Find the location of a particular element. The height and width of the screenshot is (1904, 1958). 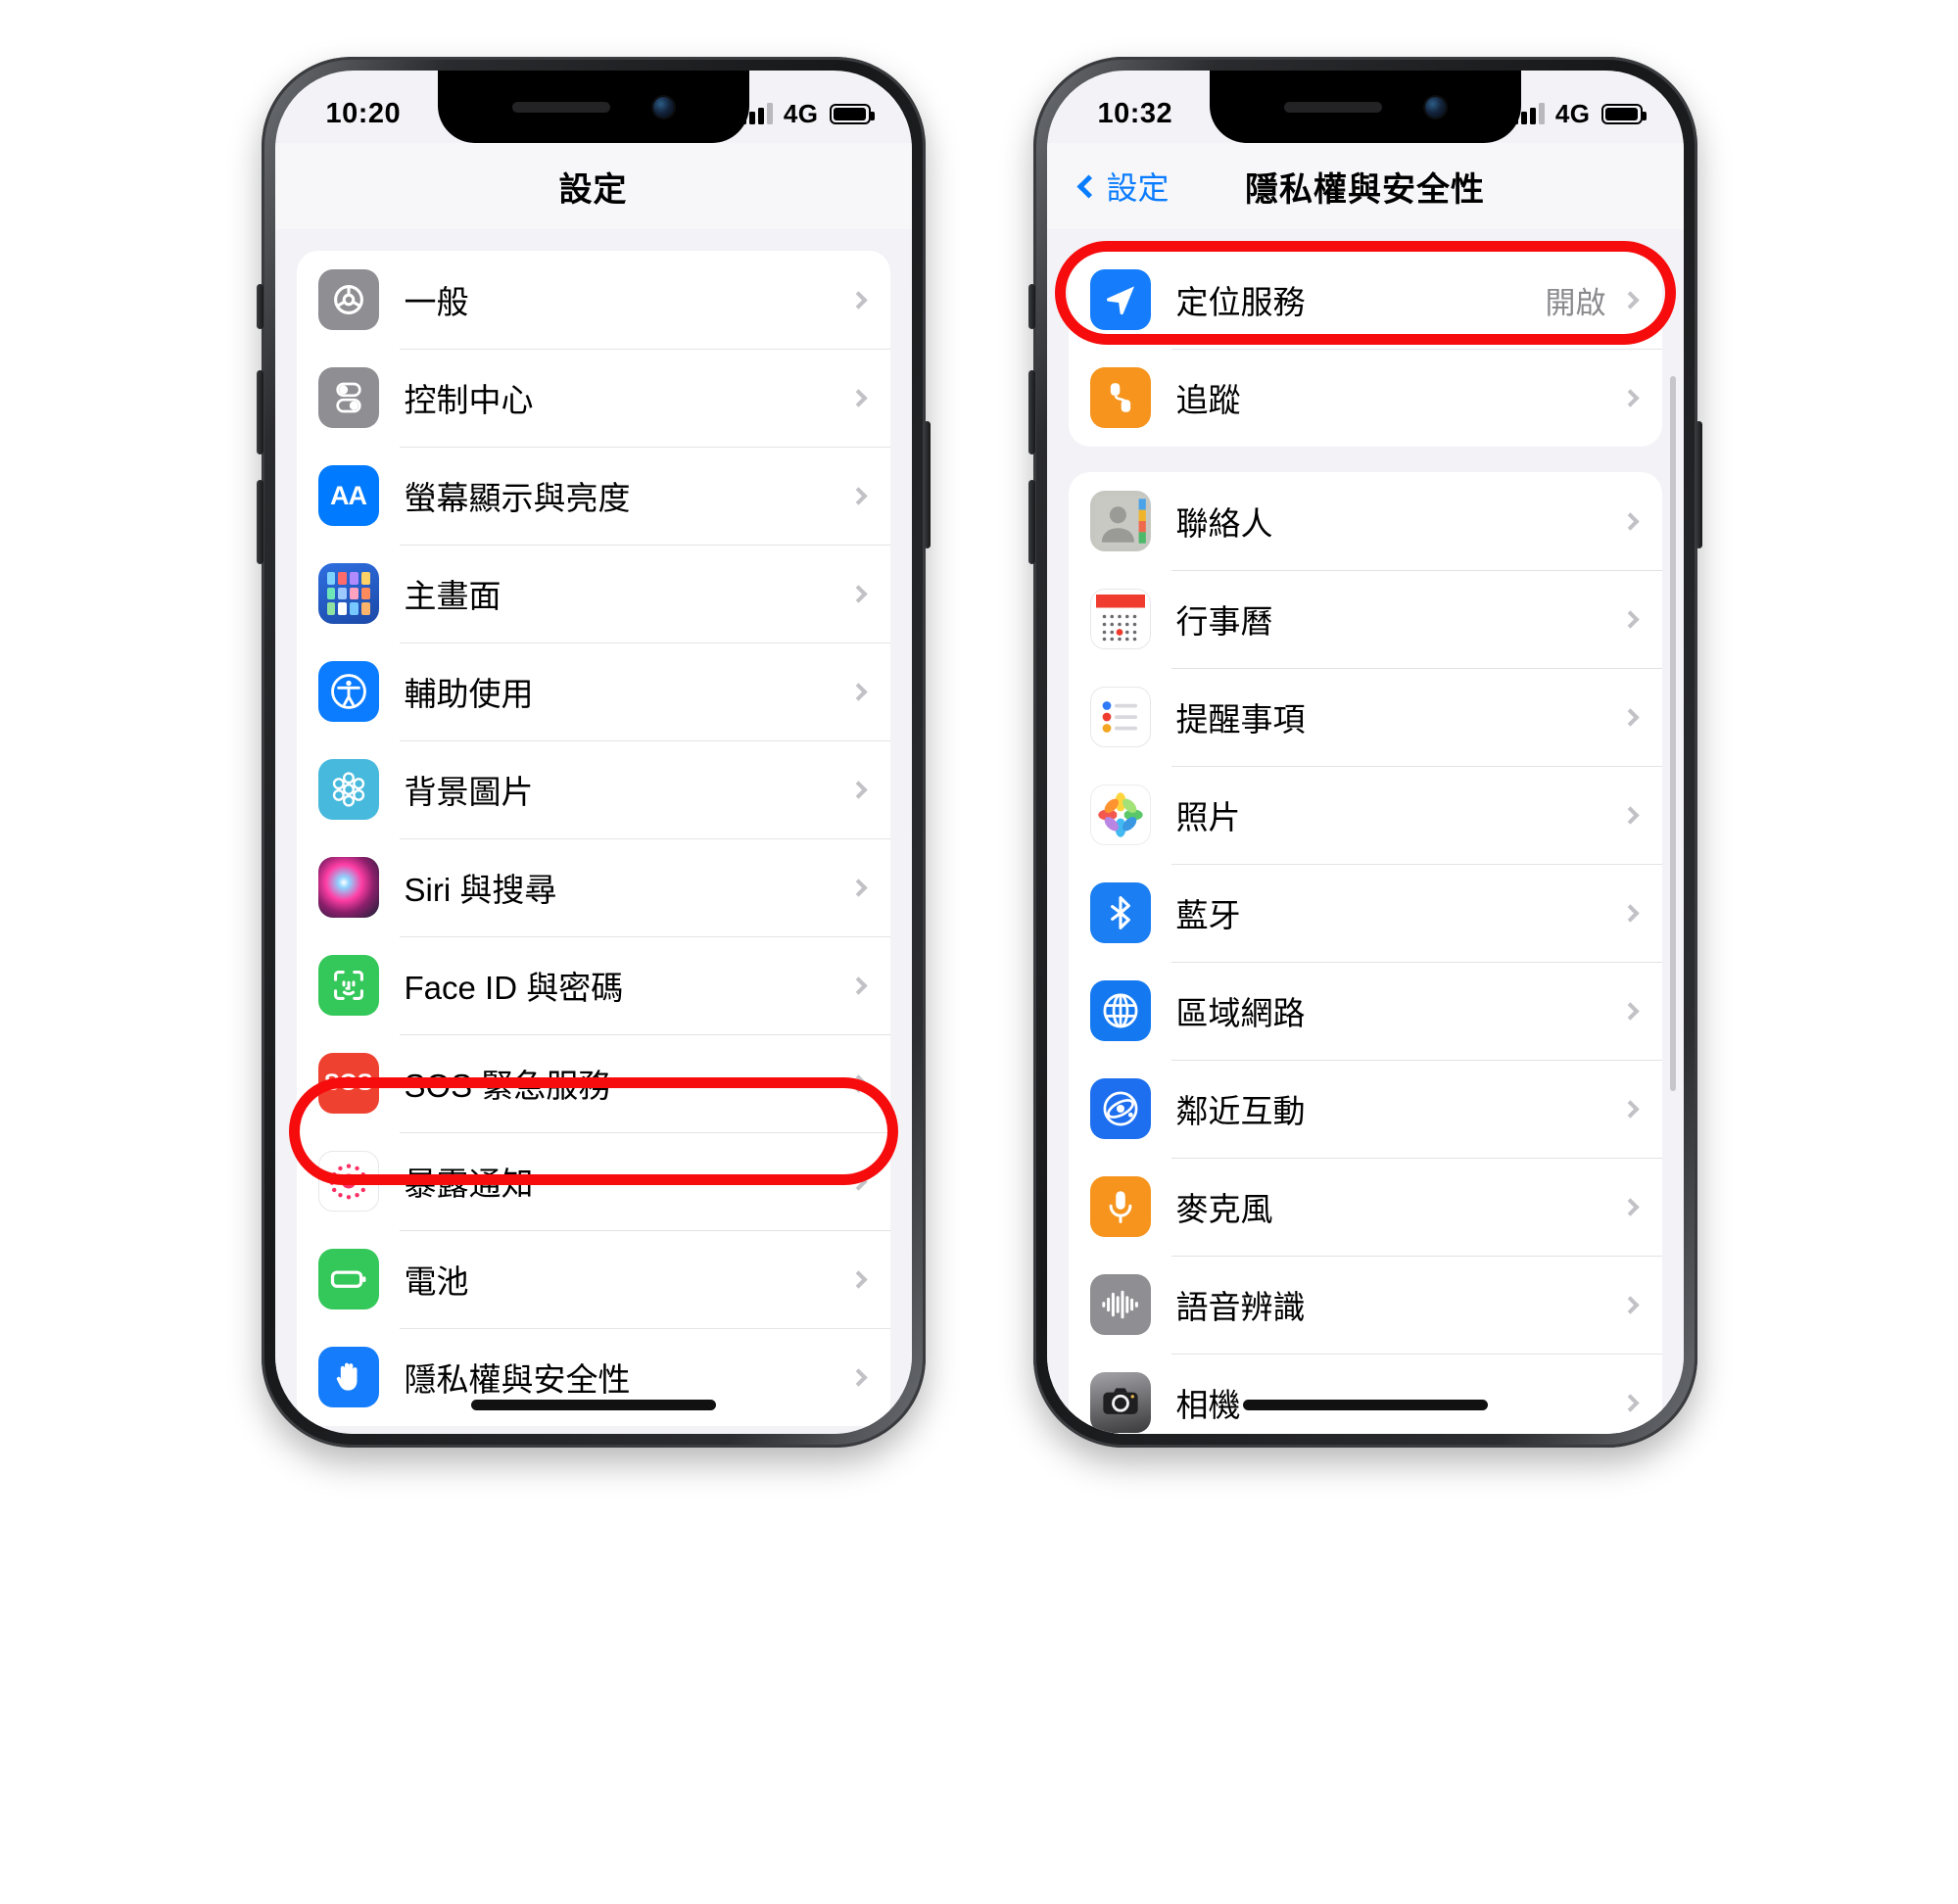

face-id-icon is located at coordinates (348, 985).